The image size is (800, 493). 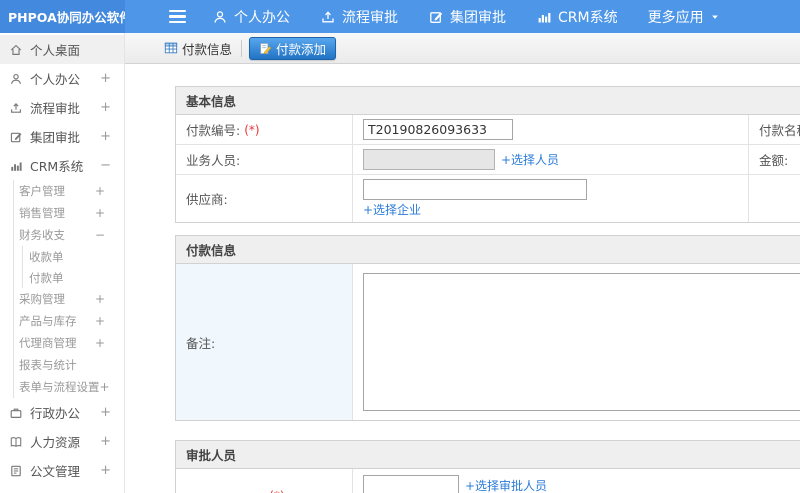 I want to click on payment-no-input, so click(x=438, y=129).